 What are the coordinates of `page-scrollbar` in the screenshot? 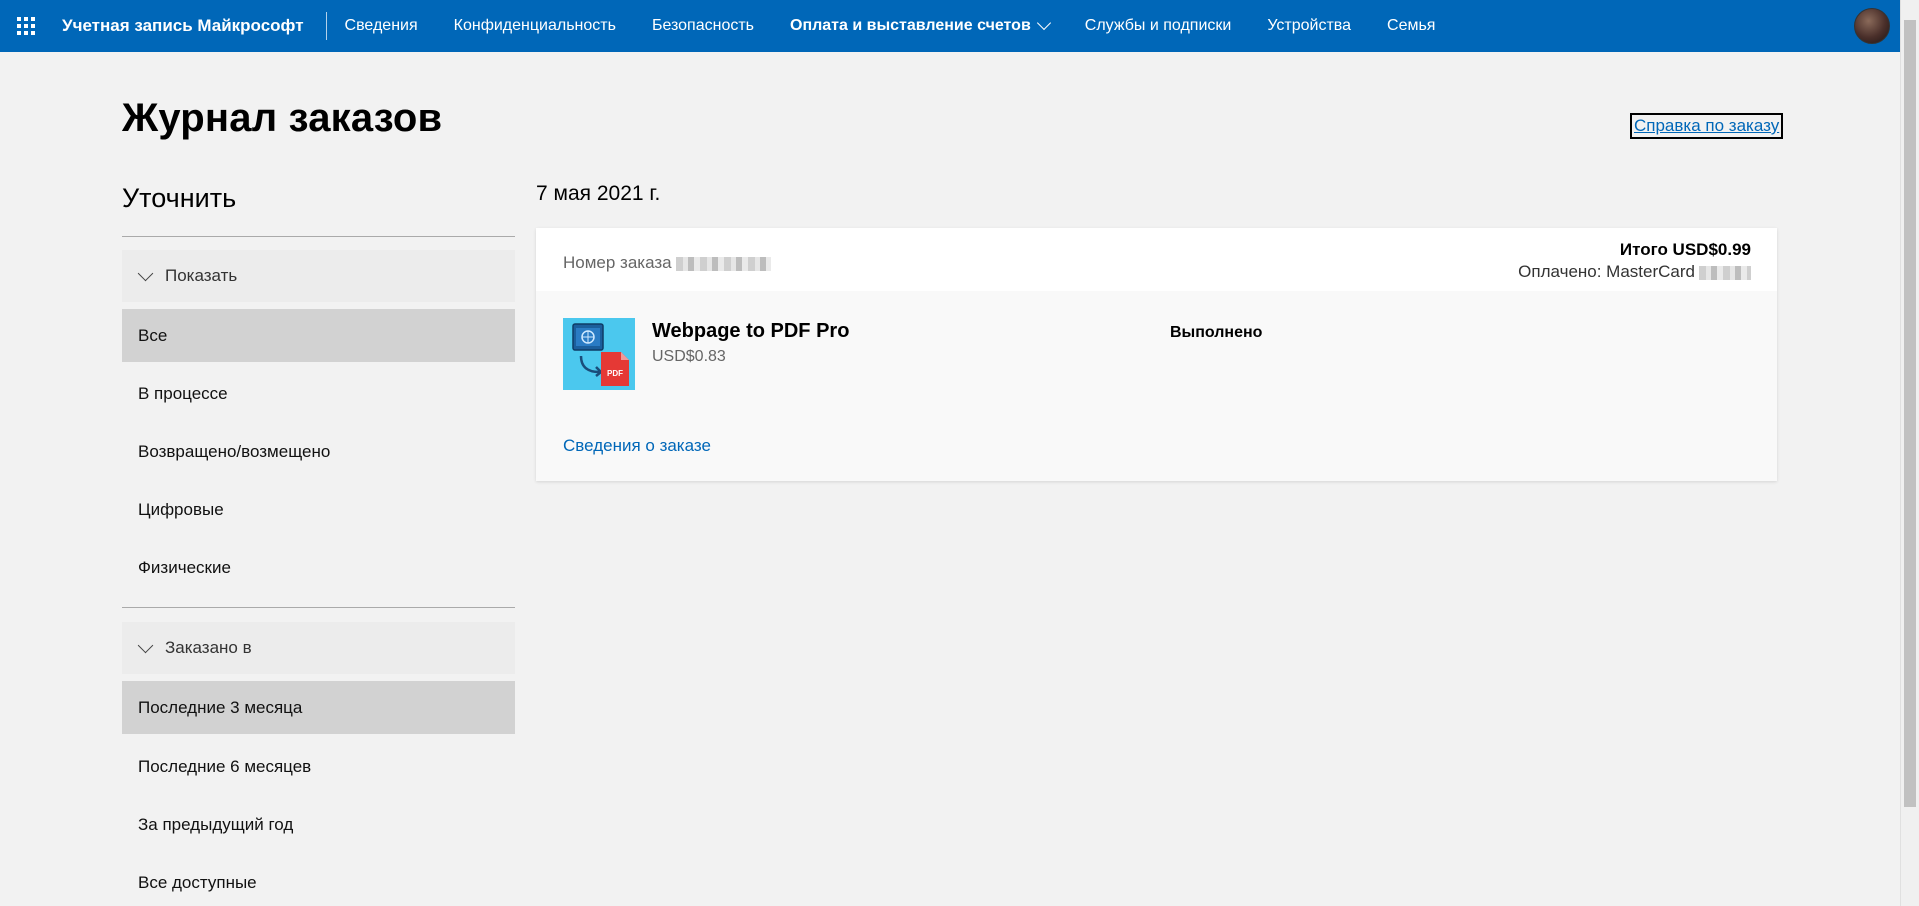 It's located at (1909, 453).